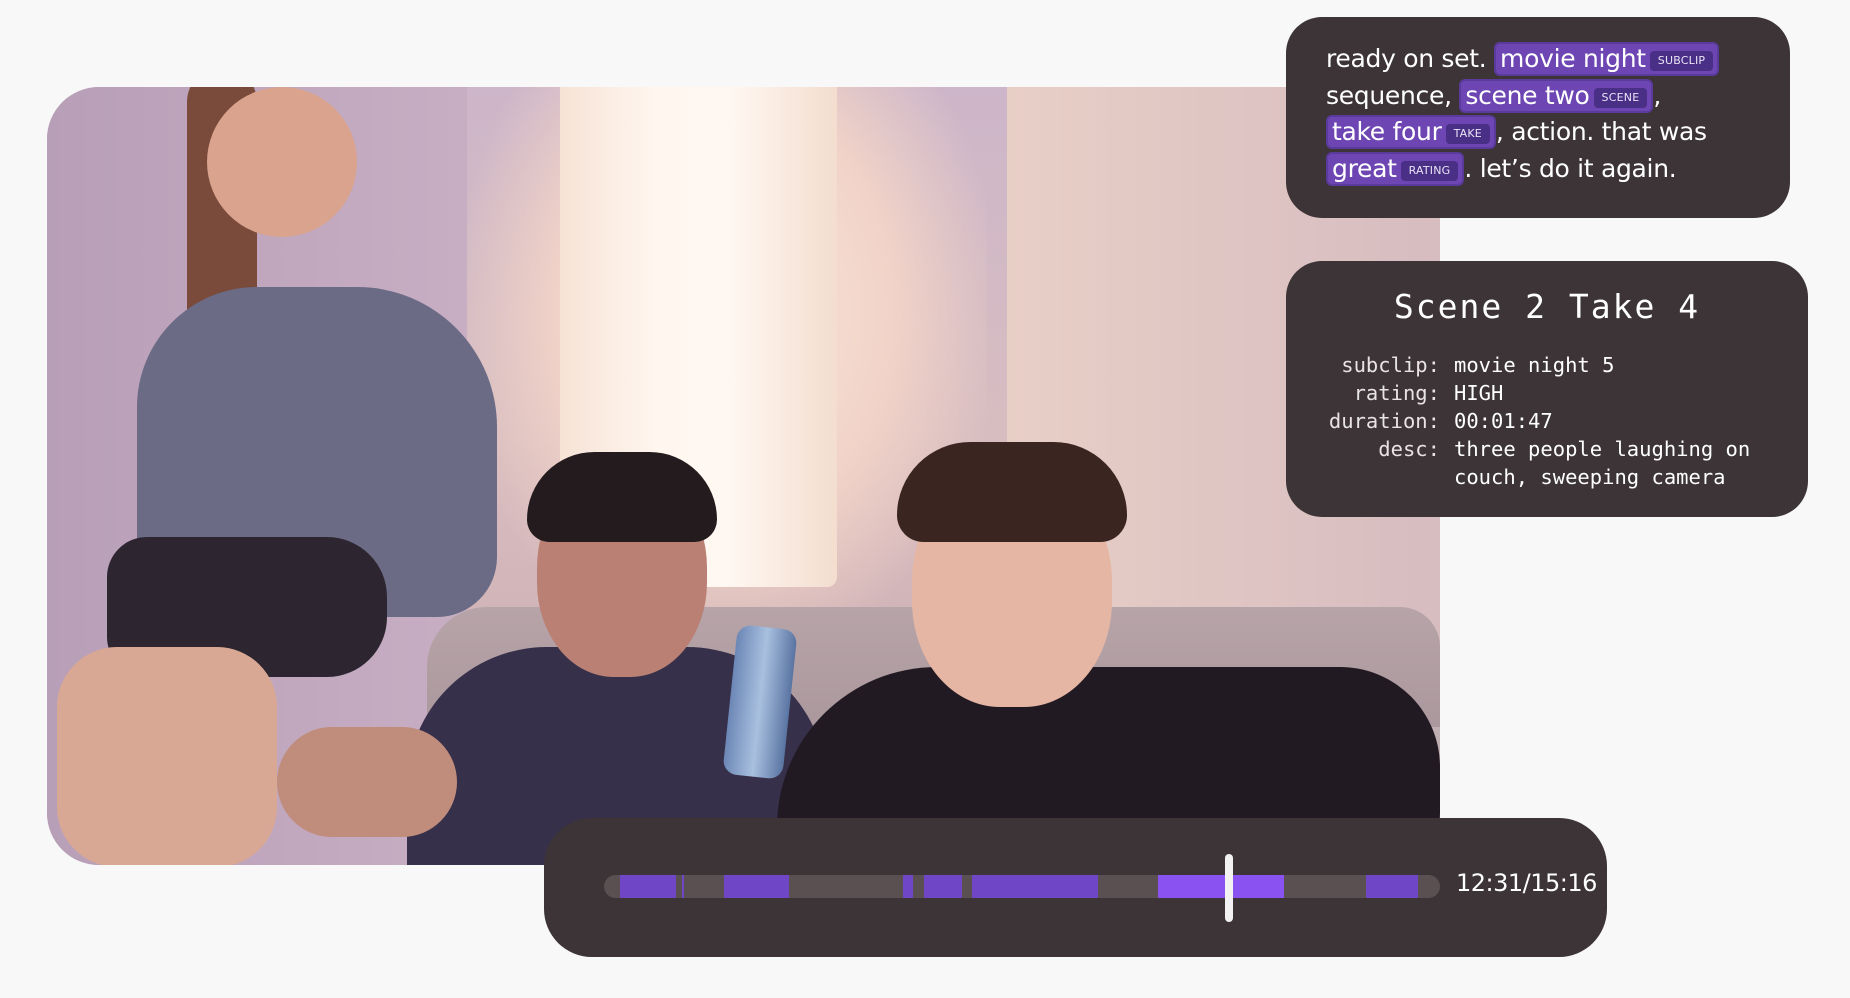  Describe the element at coordinates (622, 497) in the screenshot. I see `person-man-left-hair` at that location.